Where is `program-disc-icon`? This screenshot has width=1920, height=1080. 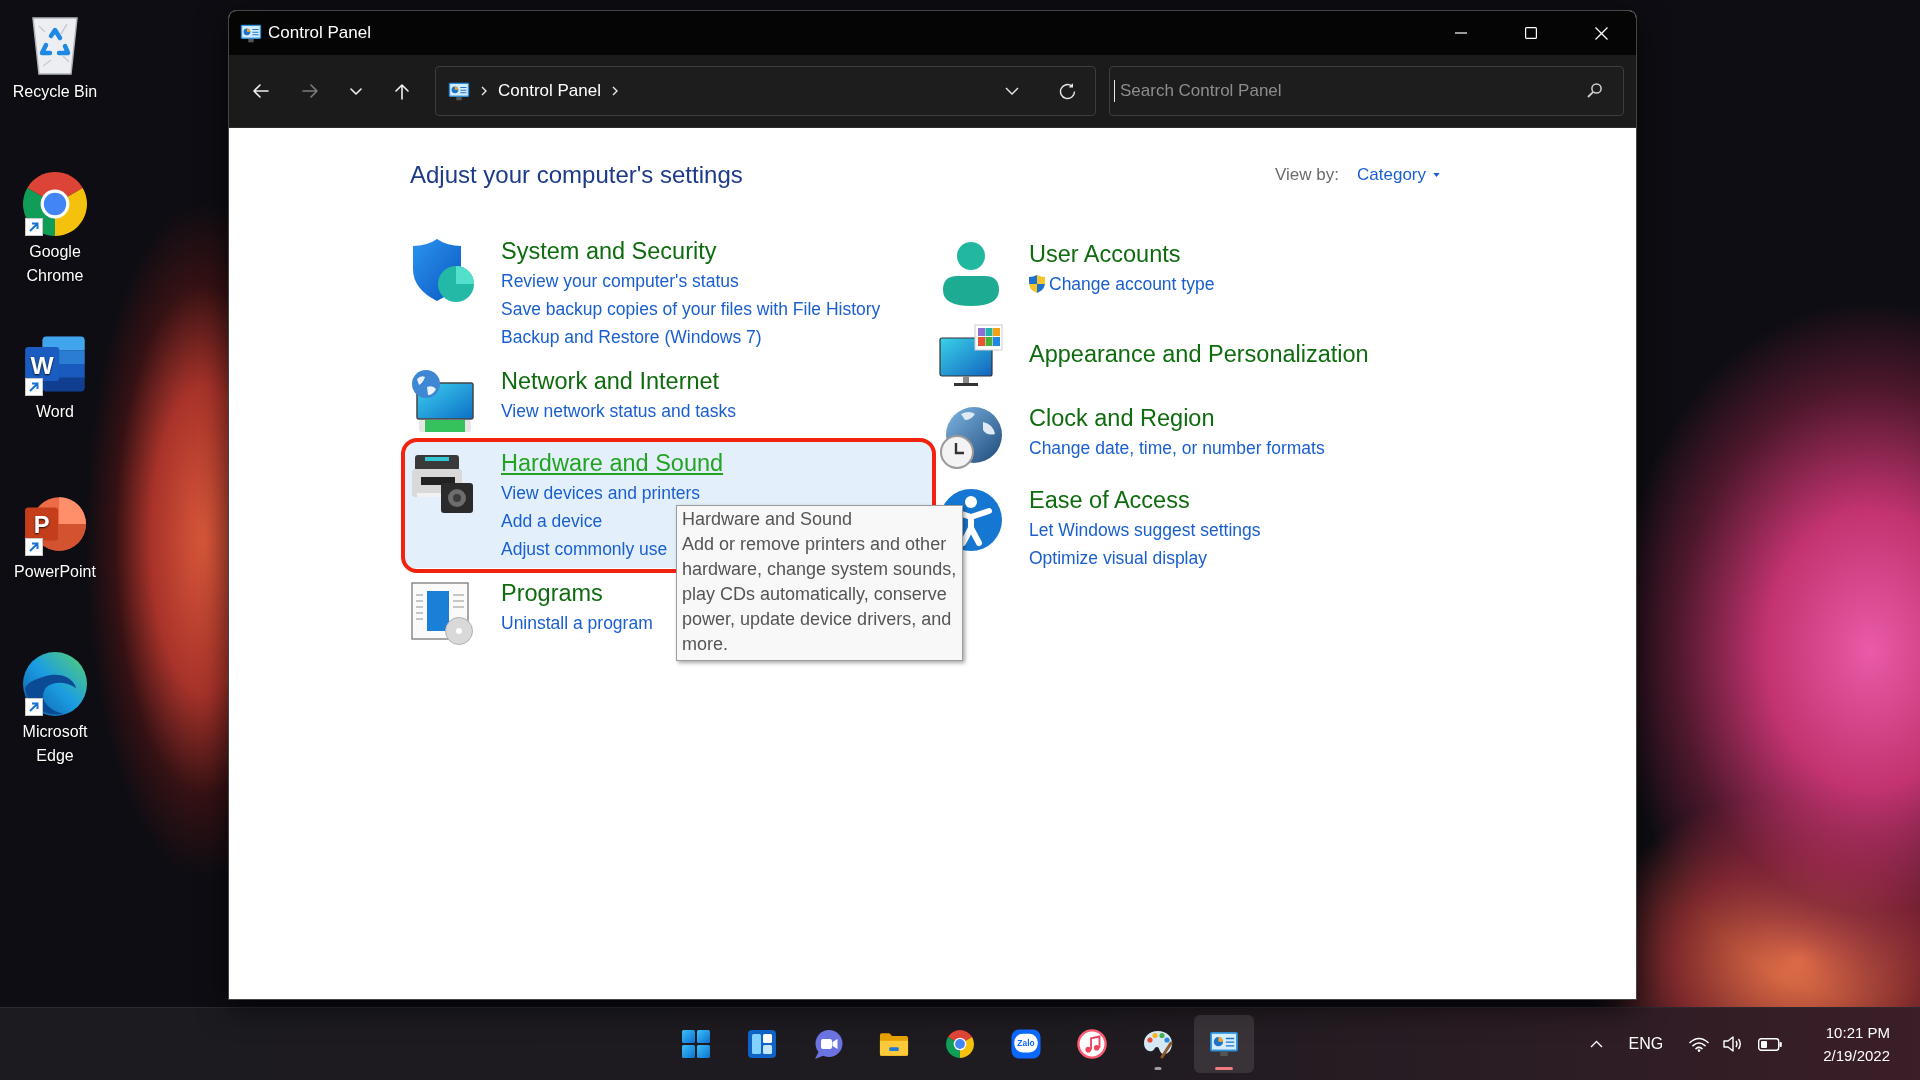
program-disc-icon is located at coordinates (443, 613).